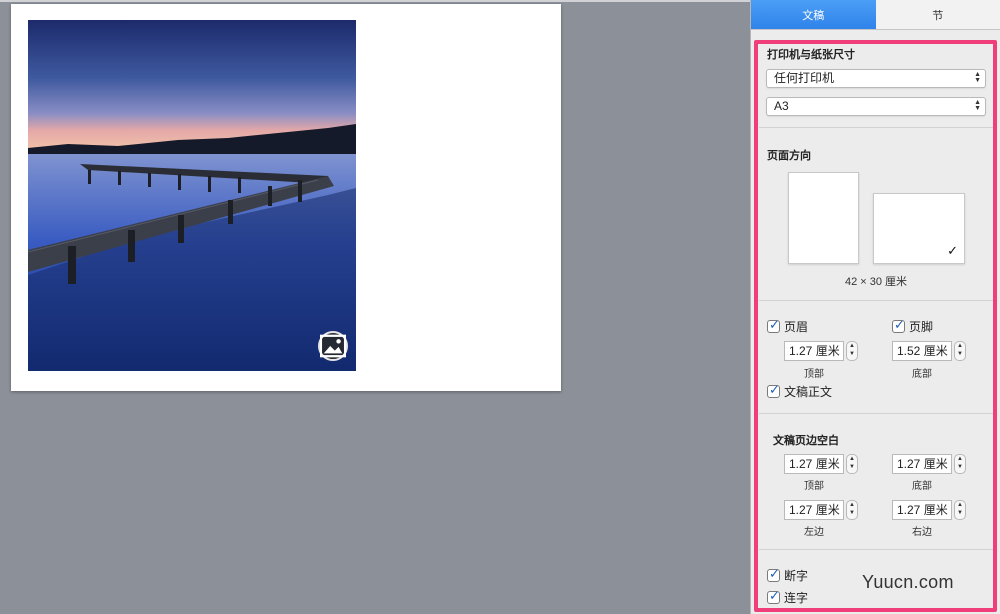 Image resolution: width=1000 pixels, height=614 pixels. I want to click on first-option-checkbox: 断字, so click(788, 575).